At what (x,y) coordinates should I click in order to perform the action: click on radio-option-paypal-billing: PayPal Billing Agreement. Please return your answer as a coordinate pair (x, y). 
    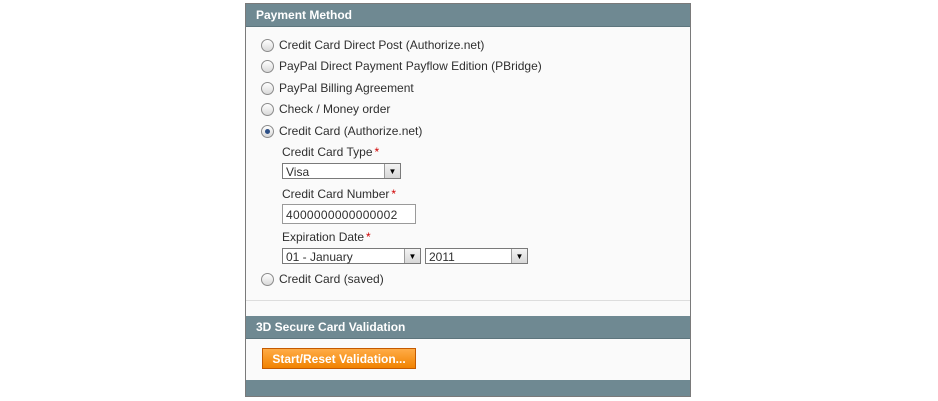
    Looking at the image, I should click on (337, 88).